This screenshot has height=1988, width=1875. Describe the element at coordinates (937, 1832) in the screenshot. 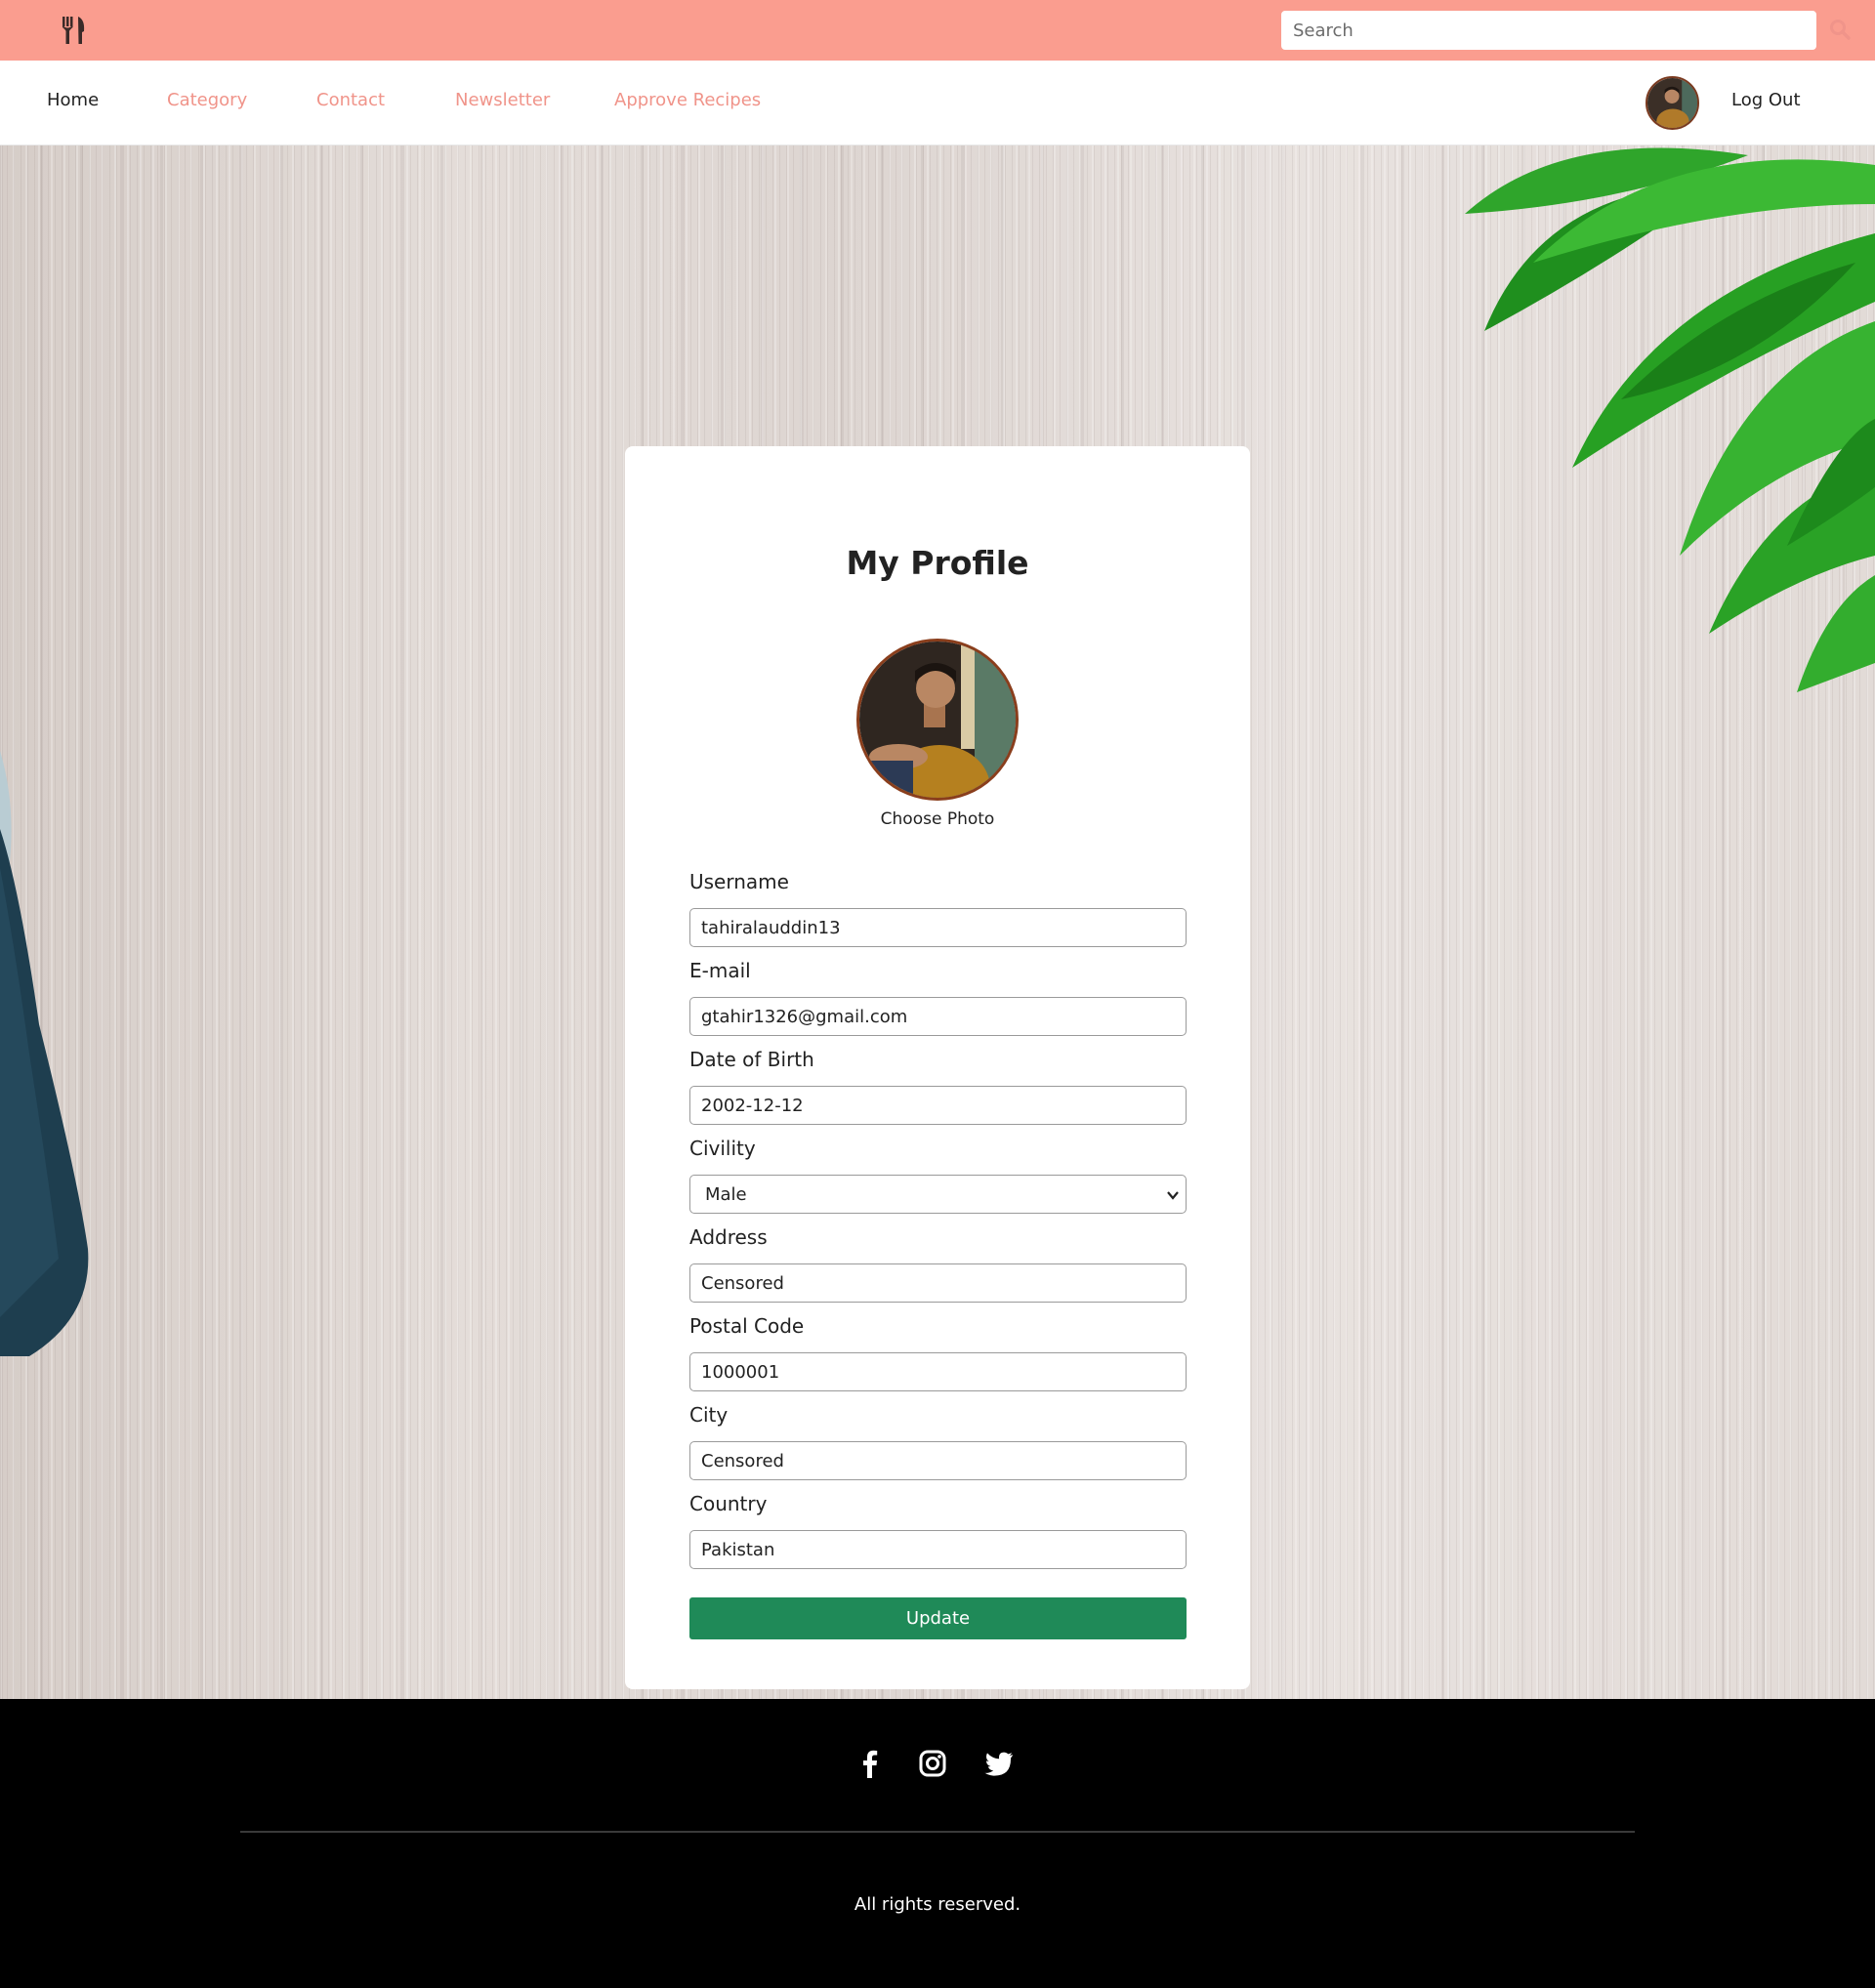

I see `footer-divider` at that location.